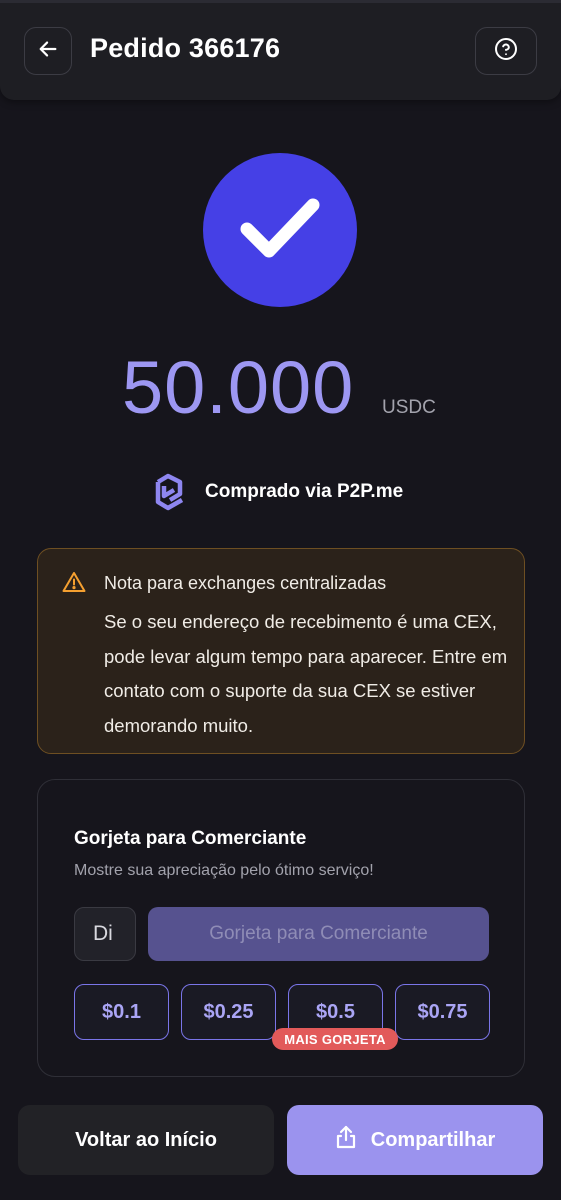 The height and width of the screenshot is (1200, 561). I want to click on success-check-circle, so click(280, 230).